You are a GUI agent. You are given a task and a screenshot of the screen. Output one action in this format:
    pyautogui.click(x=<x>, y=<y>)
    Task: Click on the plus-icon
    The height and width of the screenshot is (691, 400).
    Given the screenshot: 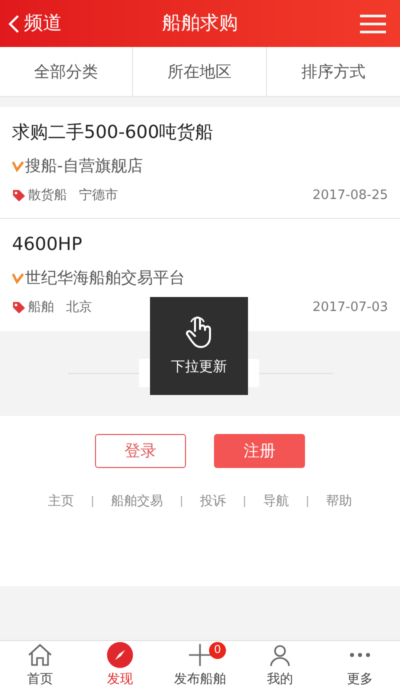 What is the action you would take?
    pyautogui.click(x=200, y=654)
    